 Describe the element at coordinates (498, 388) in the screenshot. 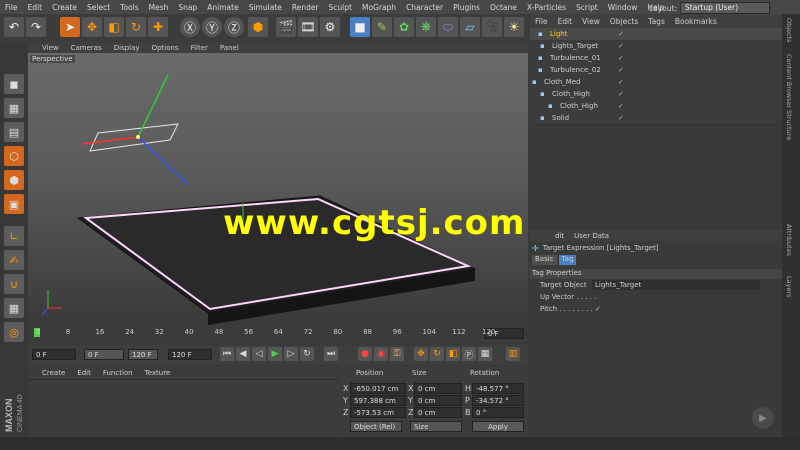

I see `rotation-field: -48.577 °` at that location.